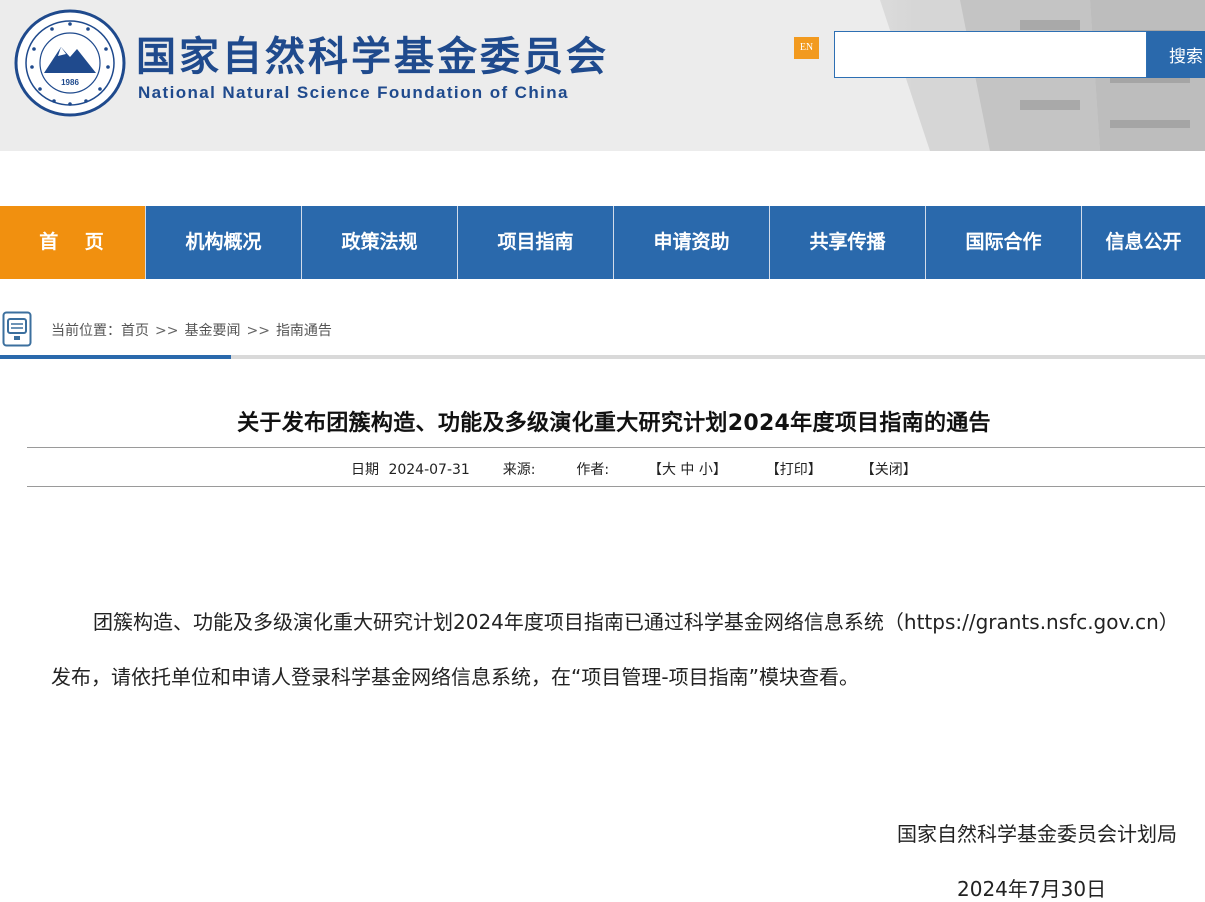 The image size is (1205, 902). I want to click on main-nav: 首 页 机构概况 政策法规 项目指南 申请资助 共享传播 国际合作 信息公开, so click(602, 242).